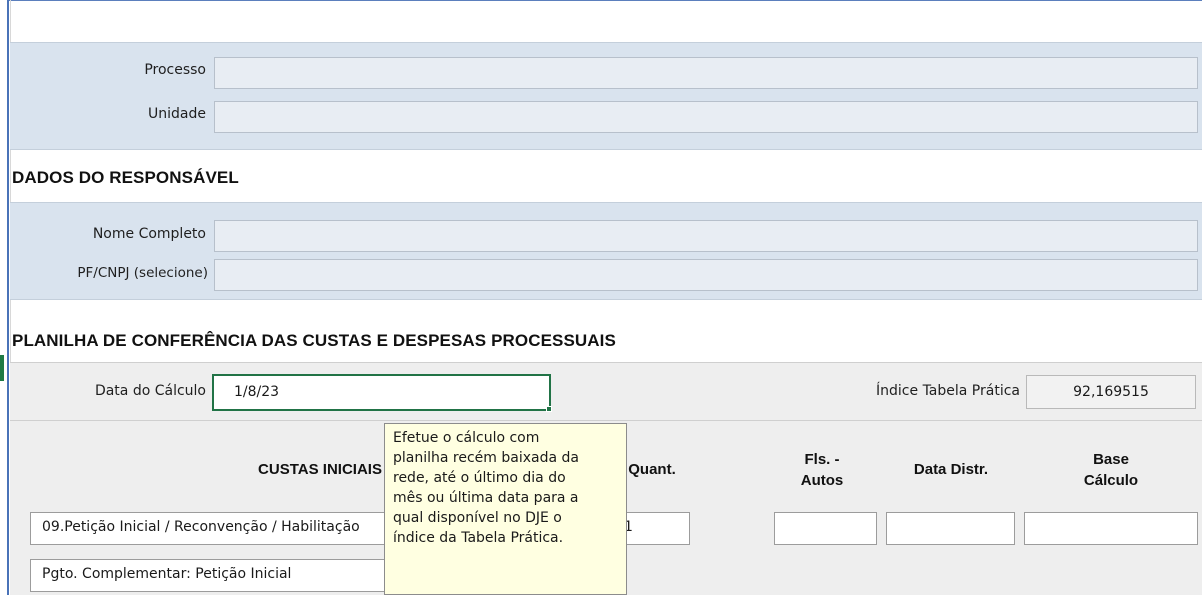 The image size is (1202, 595). Describe the element at coordinates (1111, 480) in the screenshot. I see `header-base-line2: Cálculo` at that location.